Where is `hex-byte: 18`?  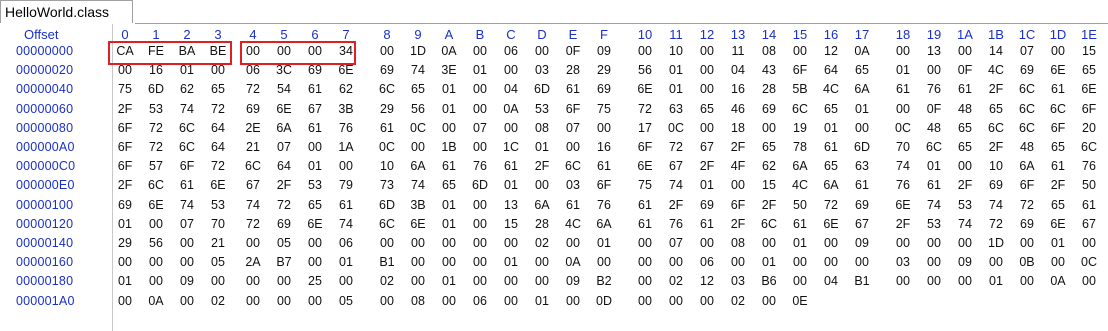 hex-byte: 18 is located at coordinates (738, 128).